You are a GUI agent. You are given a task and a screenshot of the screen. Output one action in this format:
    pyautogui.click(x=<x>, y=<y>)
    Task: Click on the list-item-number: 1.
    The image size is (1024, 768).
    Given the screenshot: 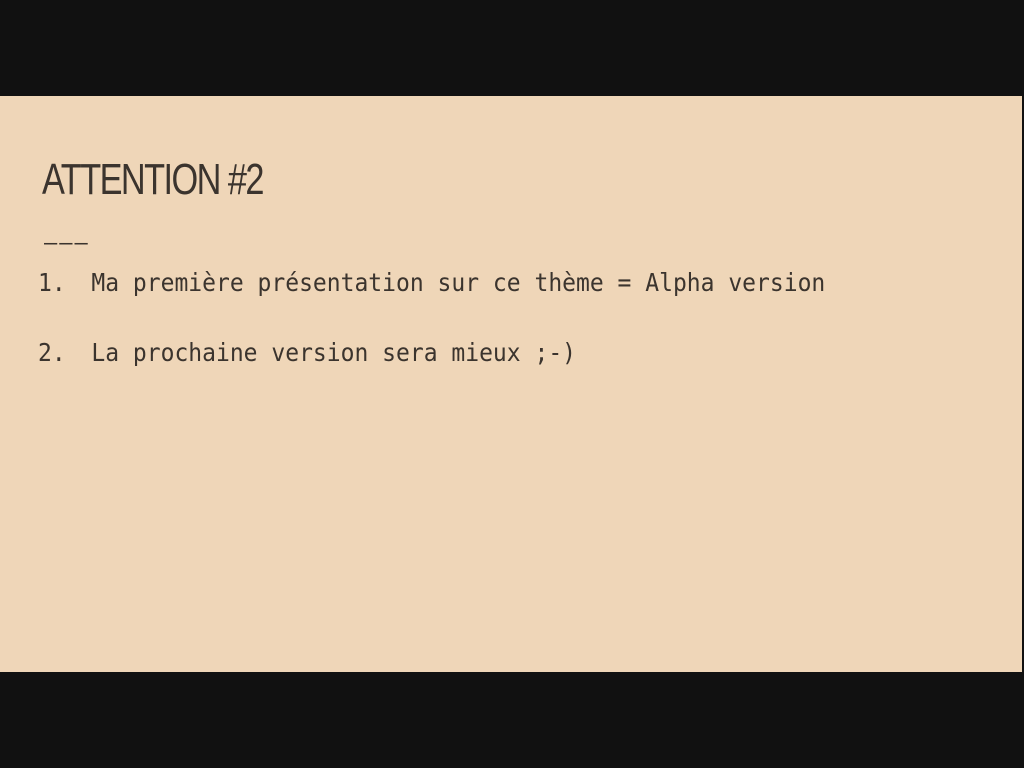 What is the action you would take?
    pyautogui.click(x=52, y=282)
    